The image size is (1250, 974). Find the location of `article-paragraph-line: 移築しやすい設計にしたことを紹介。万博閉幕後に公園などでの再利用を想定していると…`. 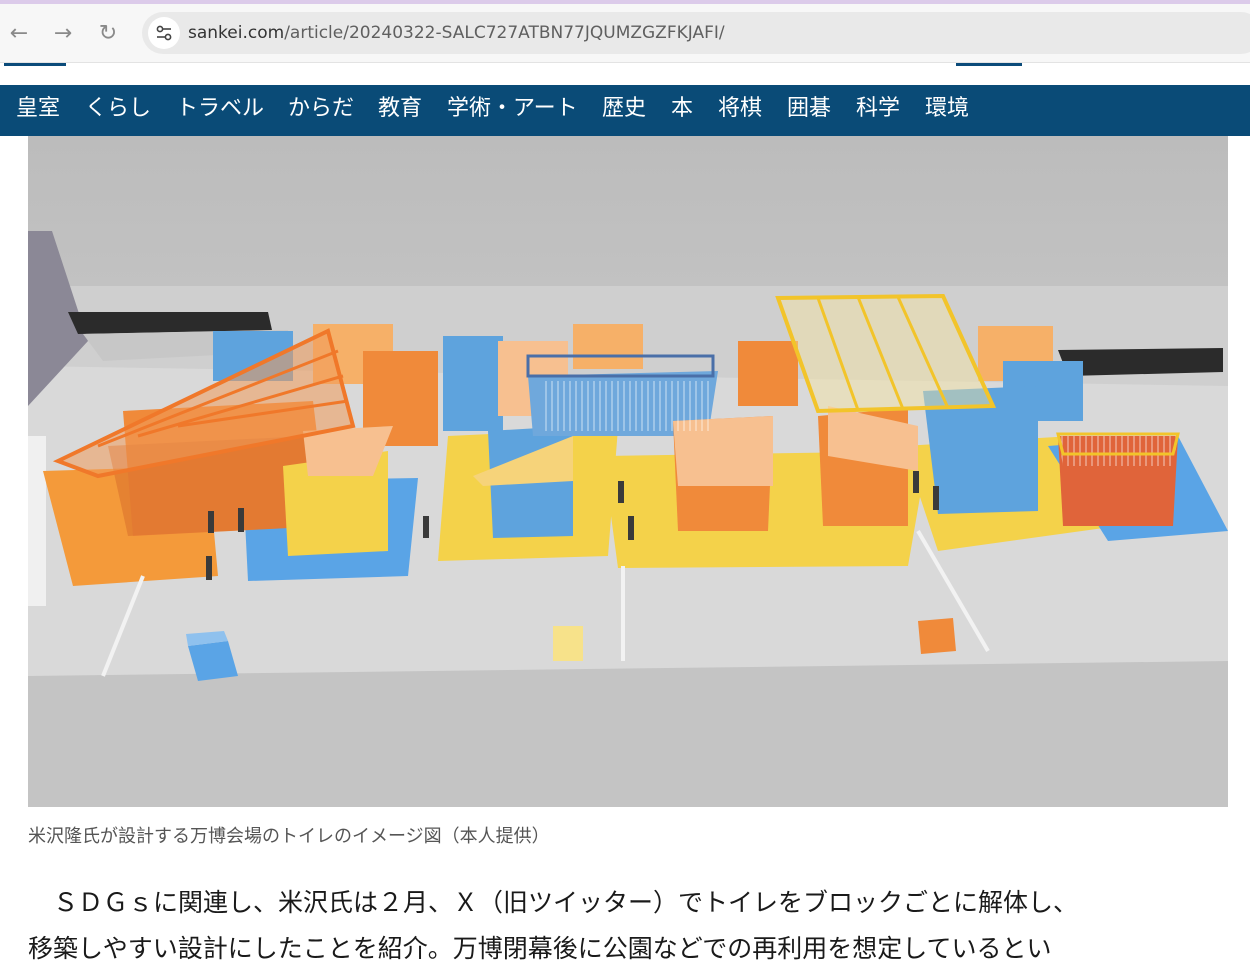

article-paragraph-line: 移築しやすい設計にしたことを紹介。万博閉幕後に公園などでの再利用を想定していると… is located at coordinates (540, 948).